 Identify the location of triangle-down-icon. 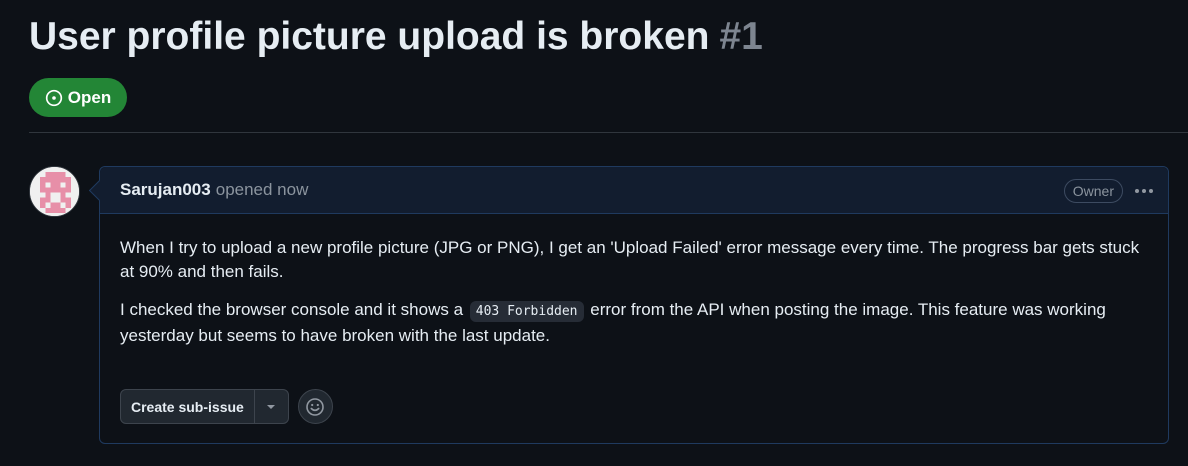
(271, 406).